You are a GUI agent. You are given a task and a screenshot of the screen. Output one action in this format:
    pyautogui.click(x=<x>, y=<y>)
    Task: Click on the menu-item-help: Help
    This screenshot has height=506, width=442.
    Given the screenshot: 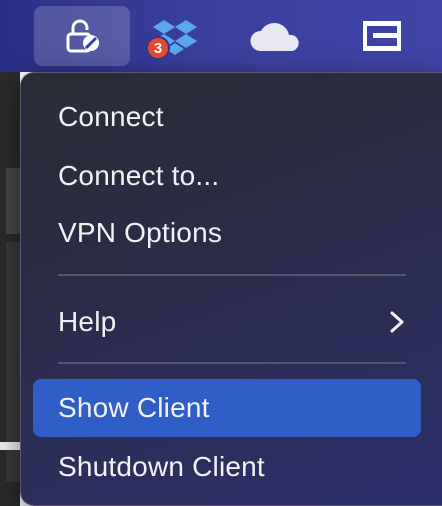 What is the action you would take?
    pyautogui.click(x=227, y=322)
    